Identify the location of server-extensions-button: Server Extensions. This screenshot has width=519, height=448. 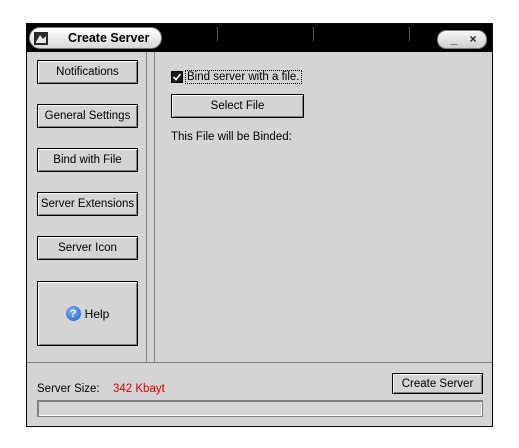
(87, 204).